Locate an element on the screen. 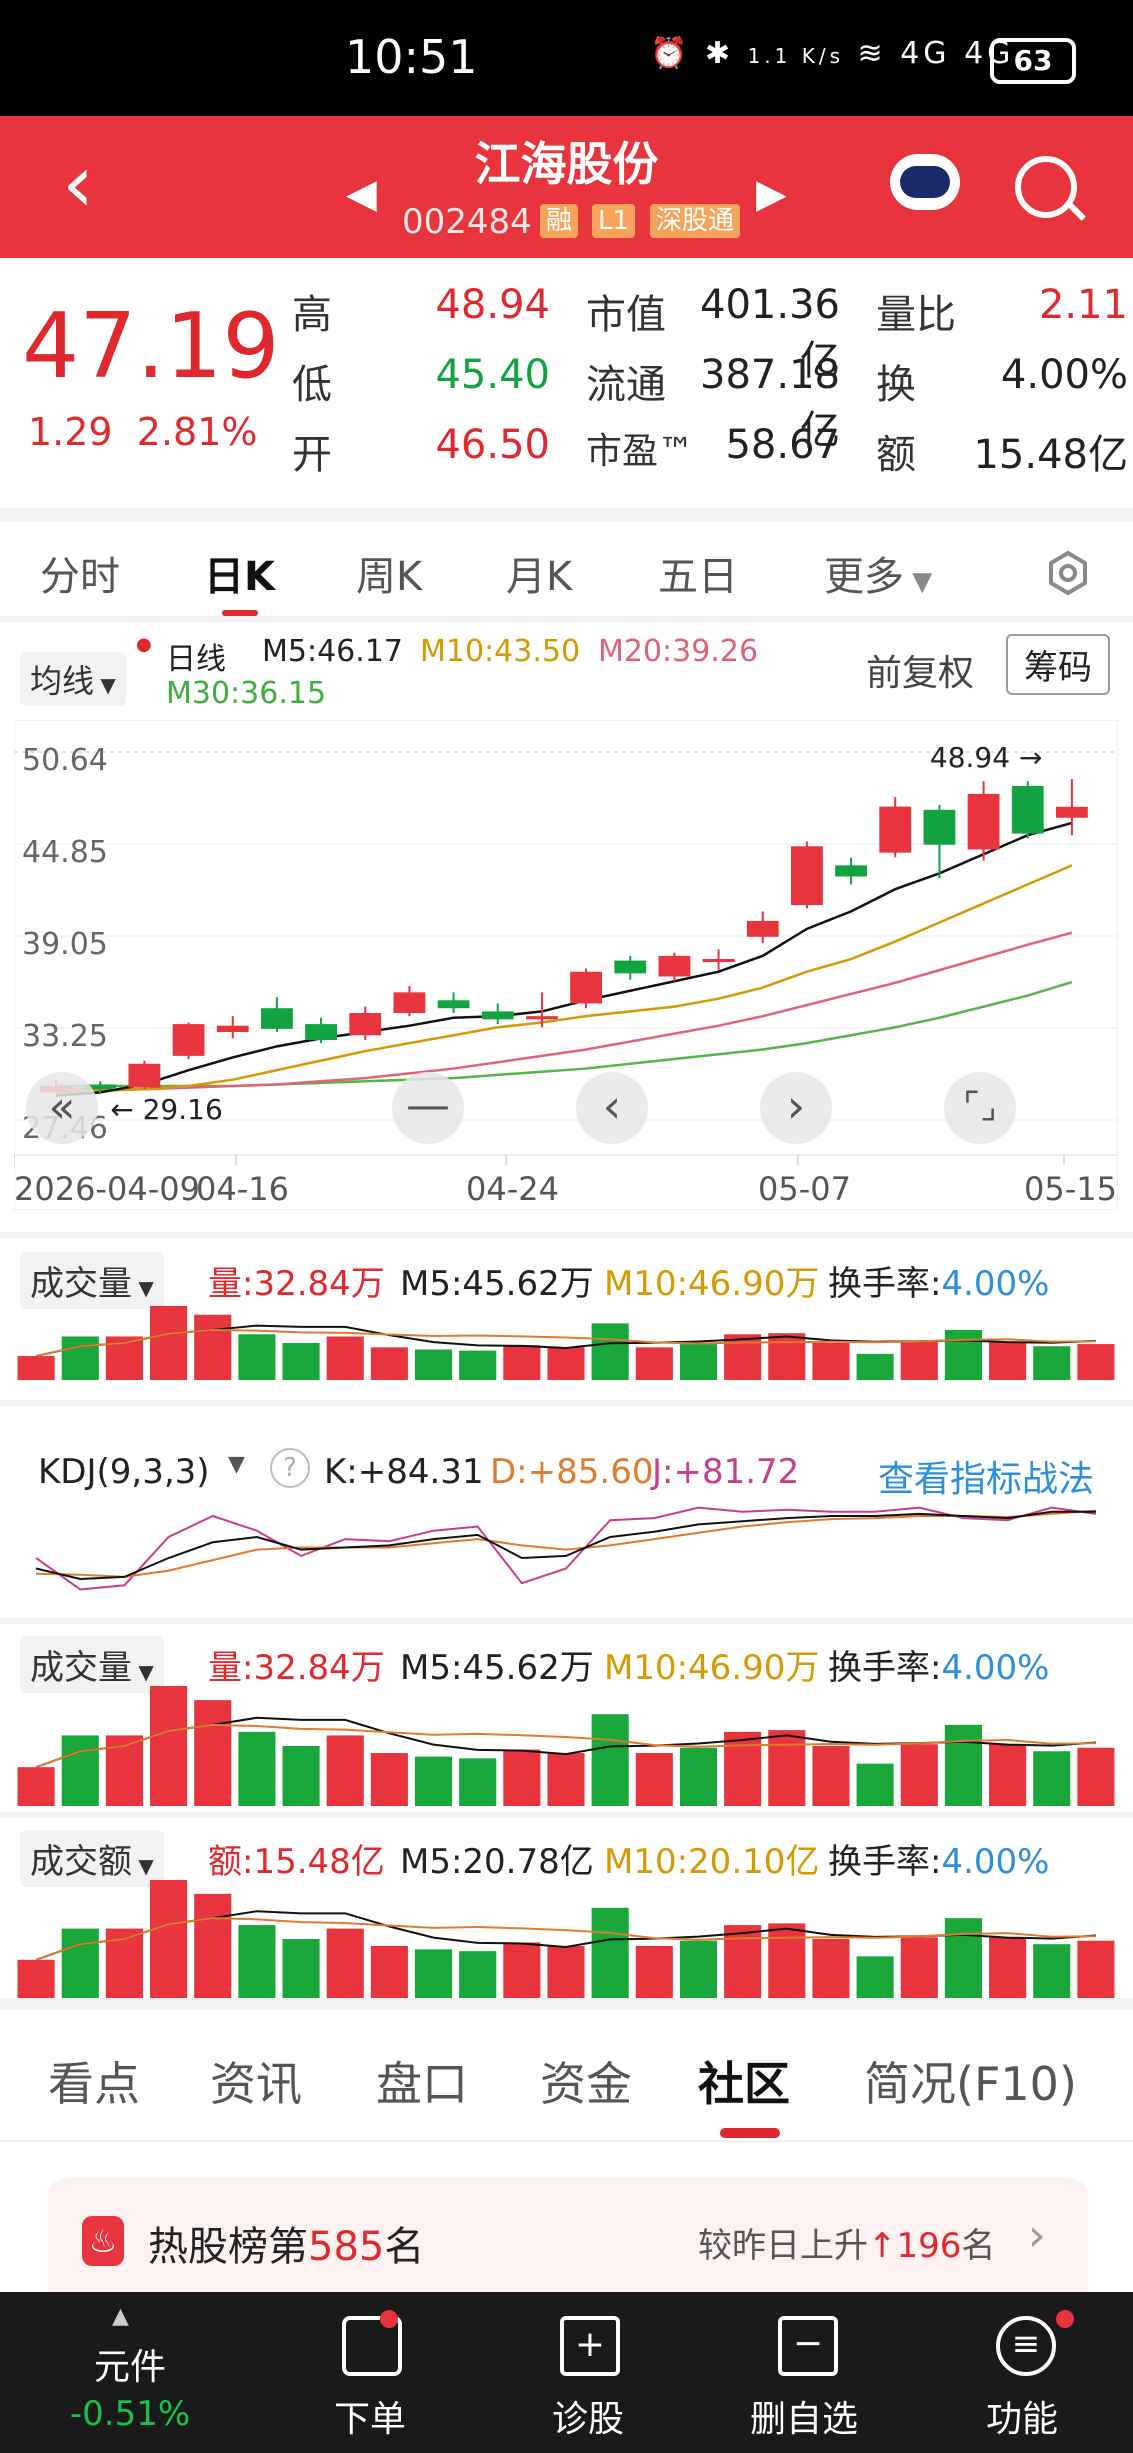 The image size is (1133, 2453). tab-daily-k: 日K is located at coordinates (239, 573).